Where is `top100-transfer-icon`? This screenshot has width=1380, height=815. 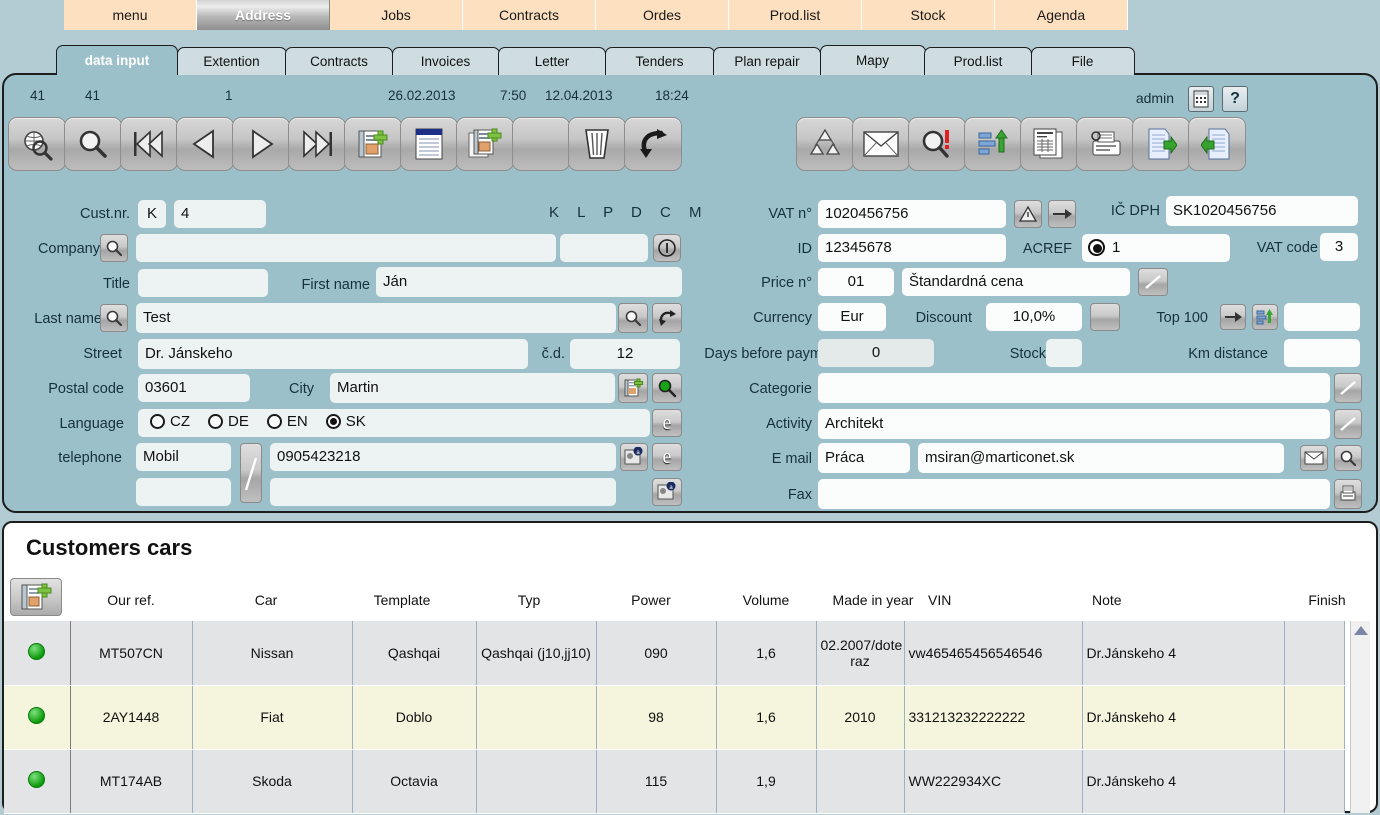
top100-transfer-icon is located at coordinates (1233, 317).